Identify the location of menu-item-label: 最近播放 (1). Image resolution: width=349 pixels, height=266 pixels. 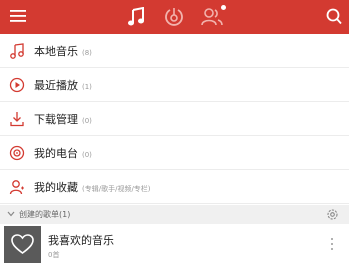
(63, 85).